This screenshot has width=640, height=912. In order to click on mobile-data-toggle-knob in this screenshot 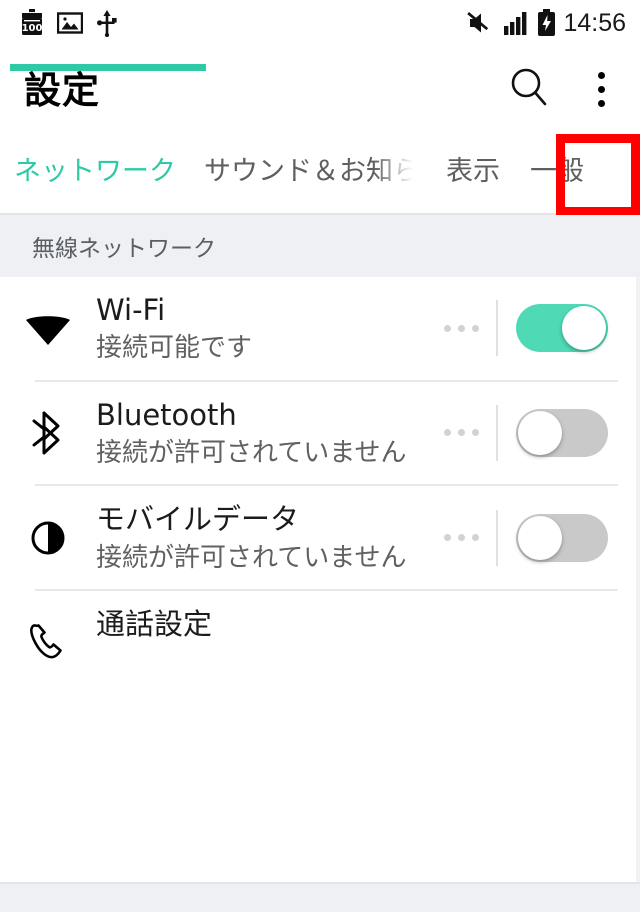, I will do `click(540, 537)`.